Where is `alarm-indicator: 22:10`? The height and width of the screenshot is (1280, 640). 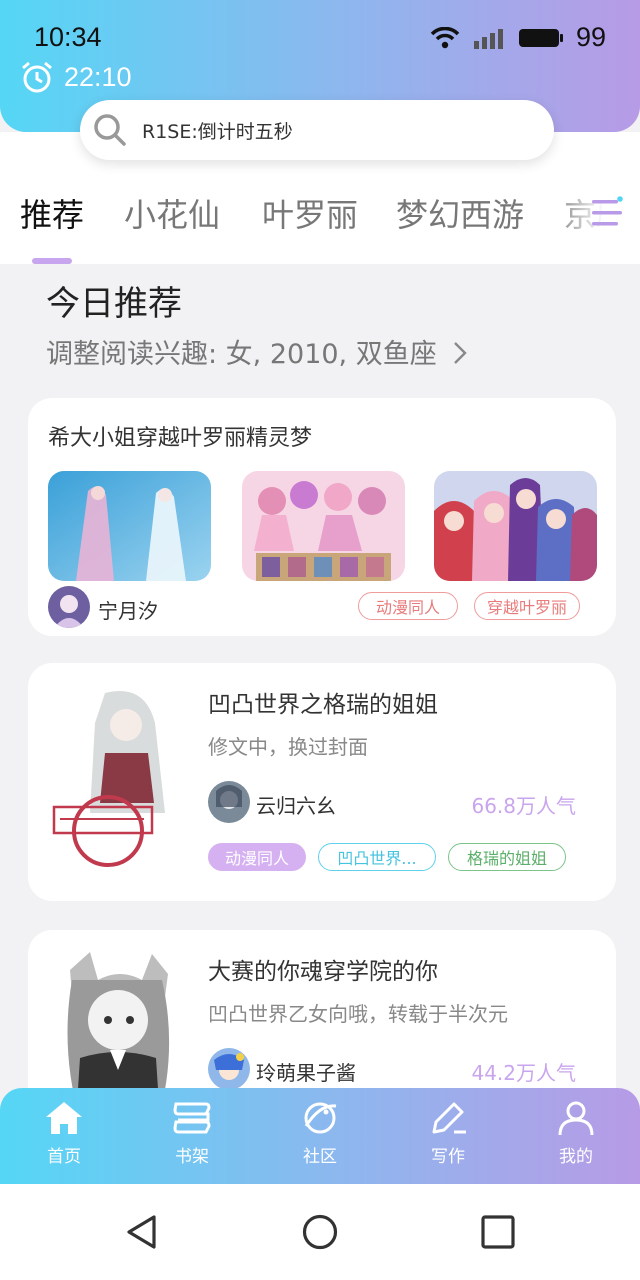 alarm-indicator: 22:10 is located at coordinates (76, 77).